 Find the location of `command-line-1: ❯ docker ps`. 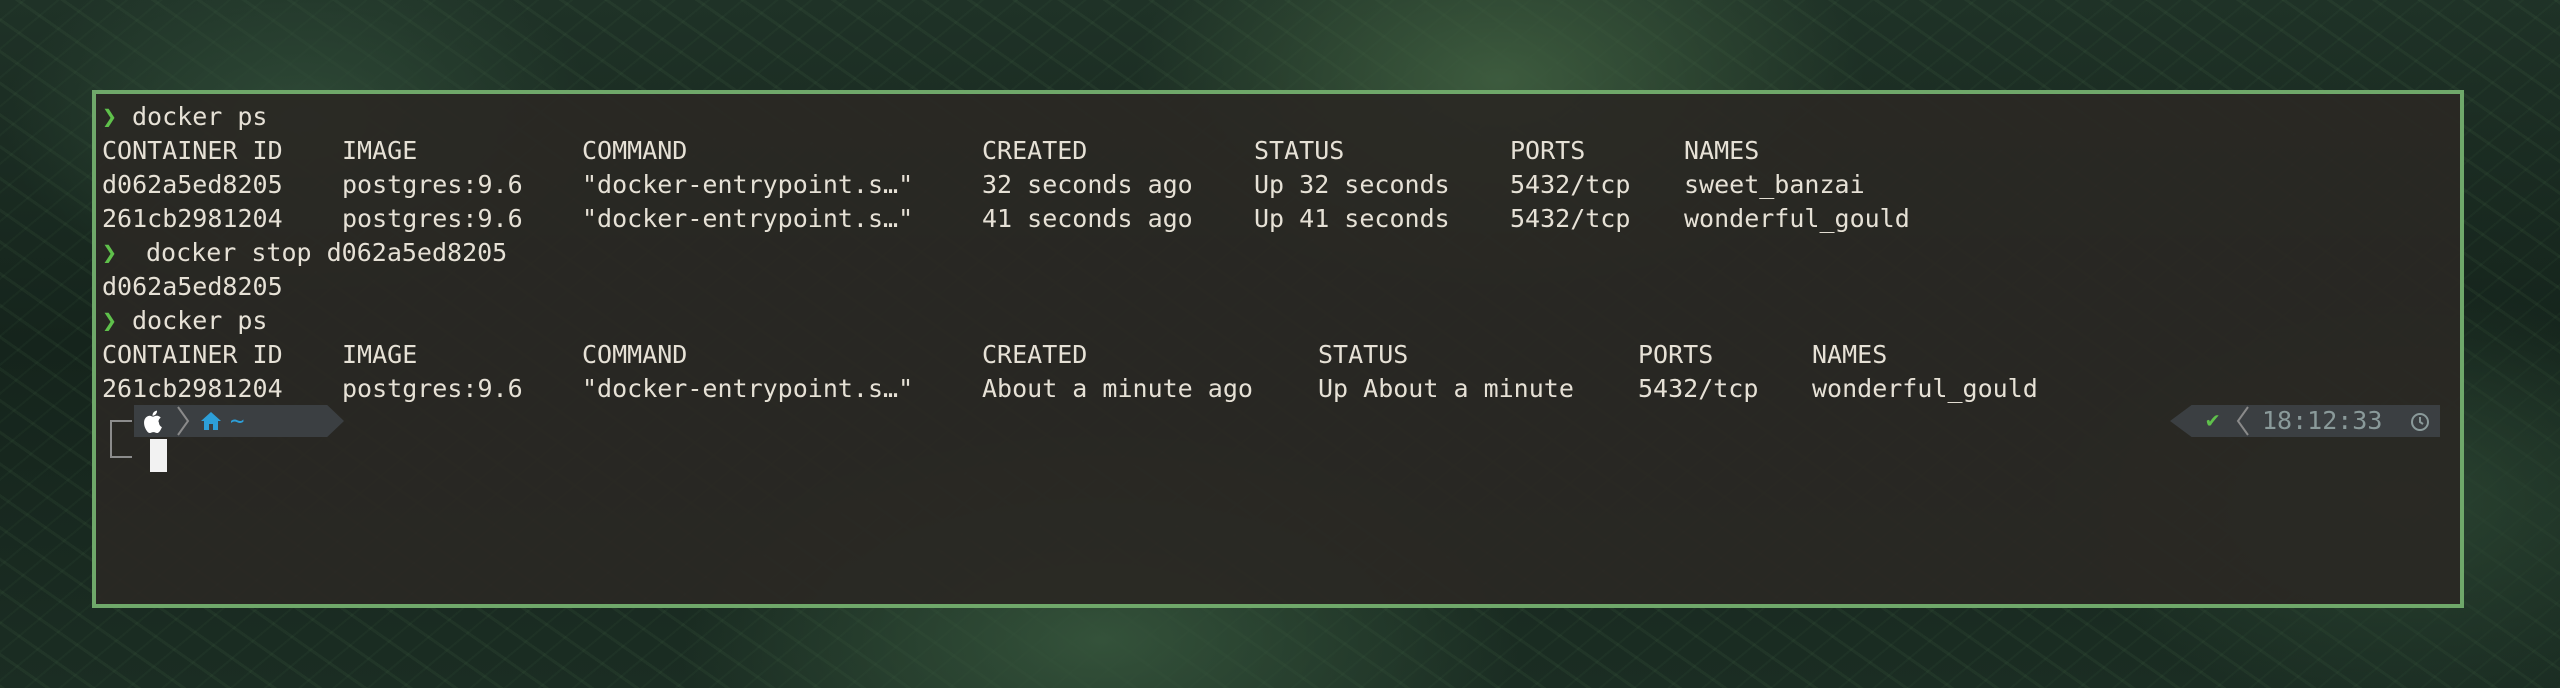

command-line-1: ❯ docker ps is located at coordinates (181, 117).